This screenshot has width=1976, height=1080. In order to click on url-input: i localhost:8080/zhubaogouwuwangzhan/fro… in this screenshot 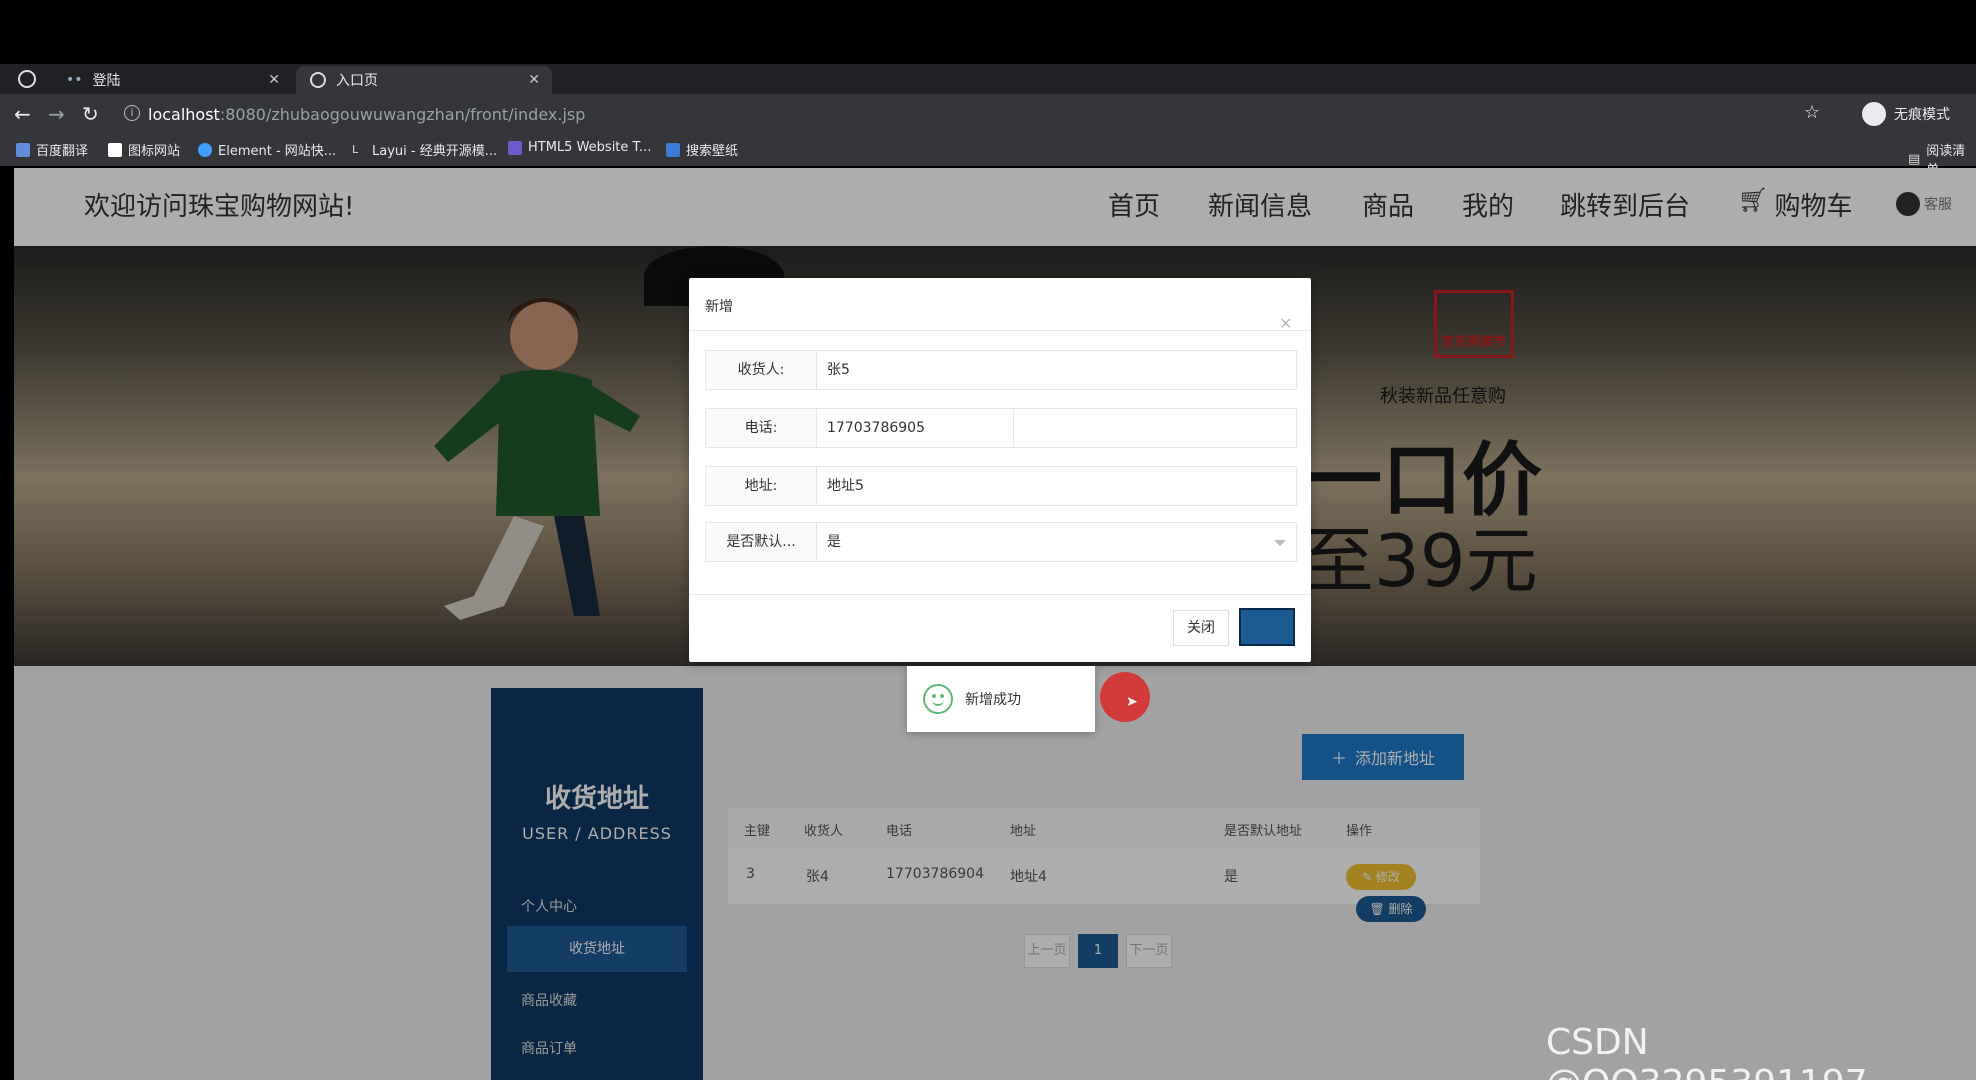, I will do `click(973, 114)`.